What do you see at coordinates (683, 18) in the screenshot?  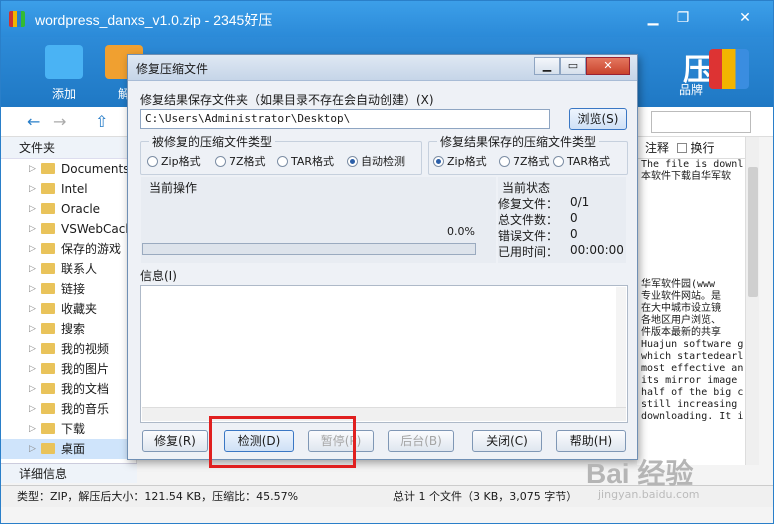 I see `restore-icon: ❐` at bounding box center [683, 18].